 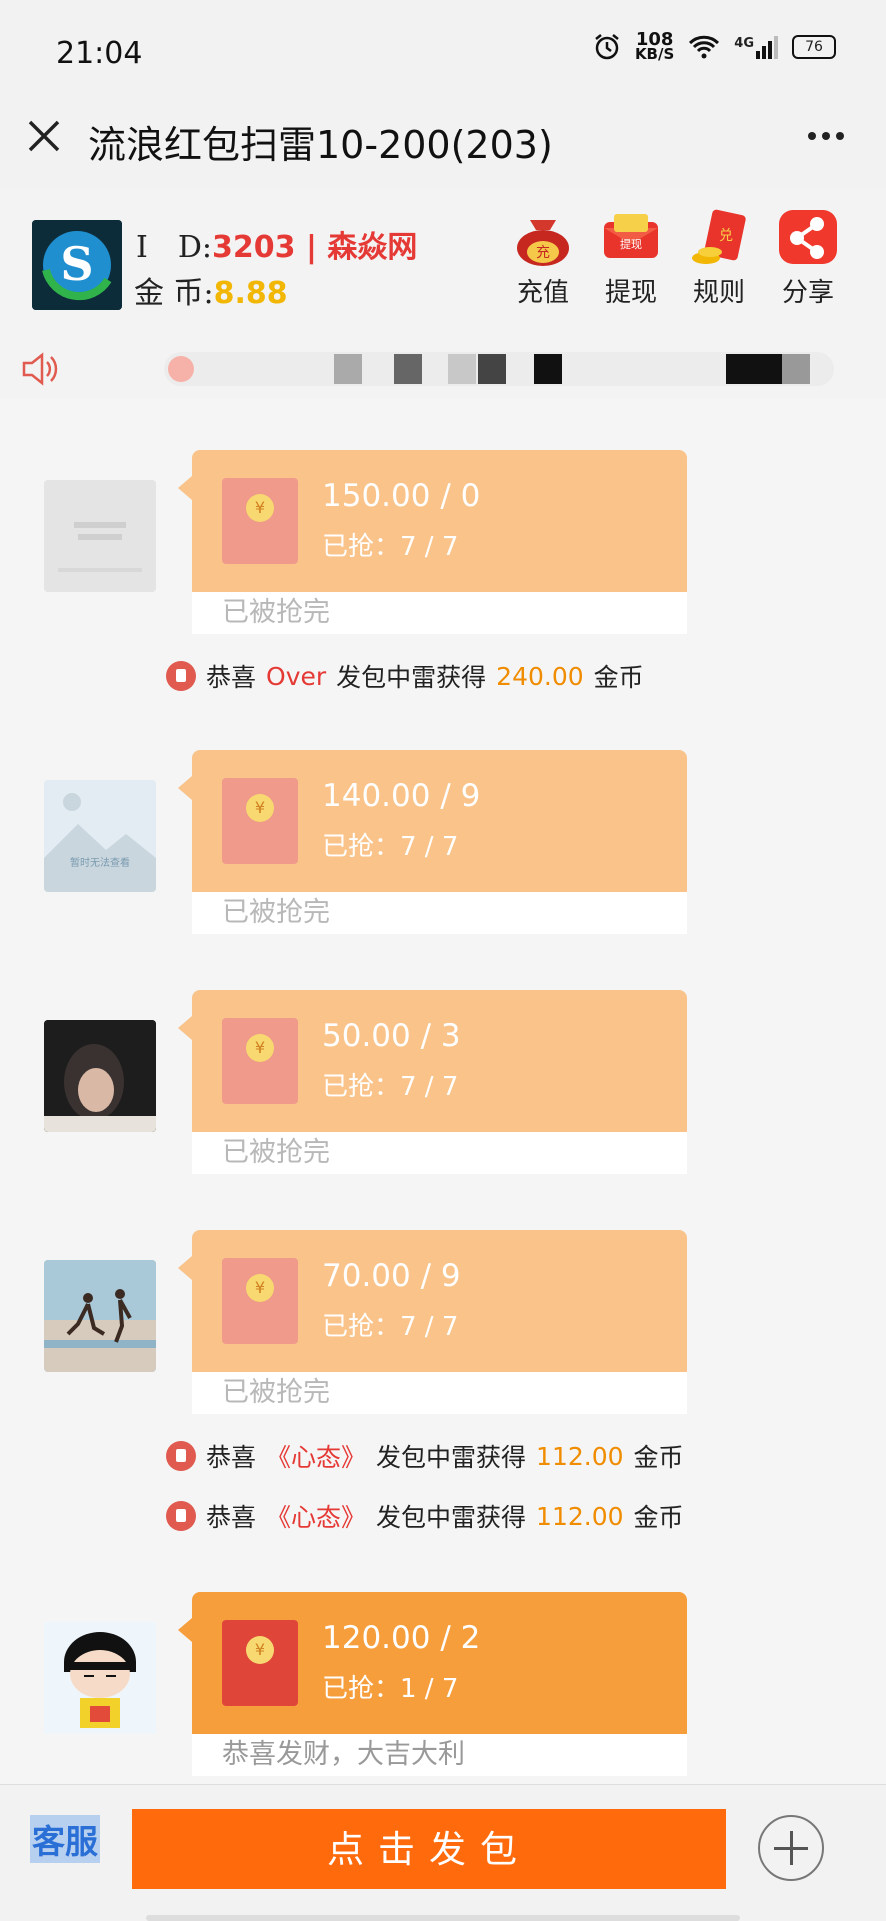 What do you see at coordinates (277, 247) in the screenshot?
I see `user-id: I D:3203 | 森焱网` at bounding box center [277, 247].